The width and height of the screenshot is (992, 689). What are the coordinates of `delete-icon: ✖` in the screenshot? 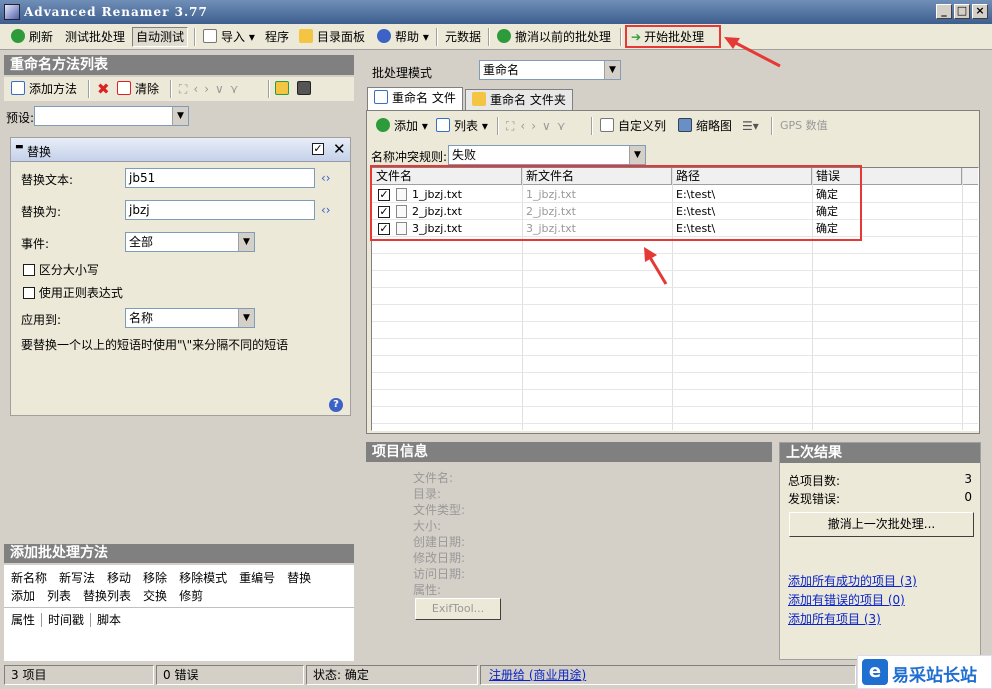 It's located at (103, 89).